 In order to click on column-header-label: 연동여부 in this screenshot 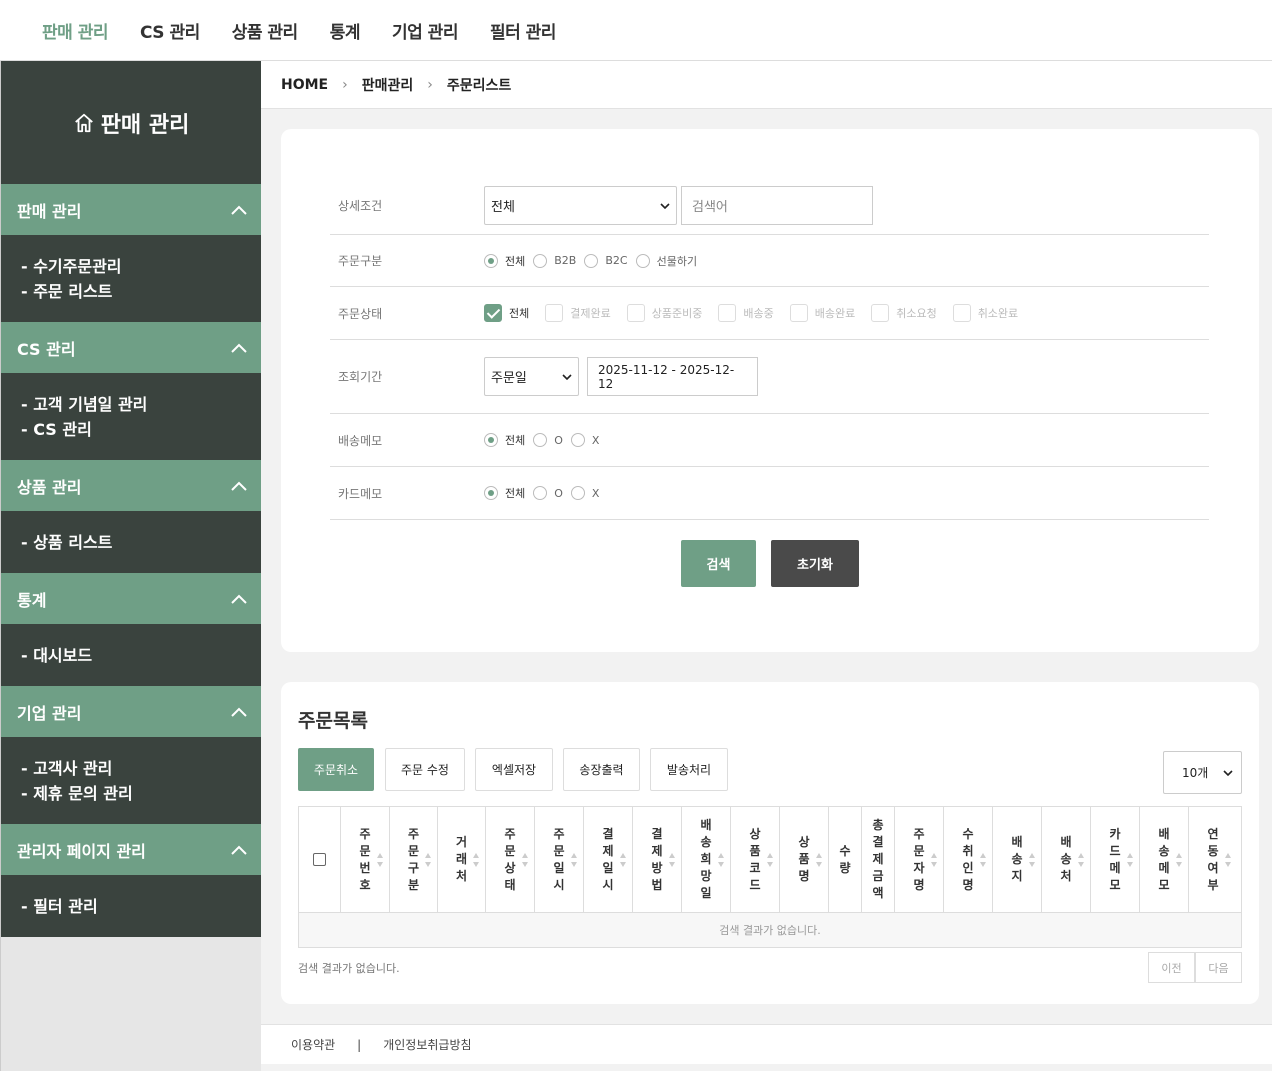, I will do `click(1213, 859)`.